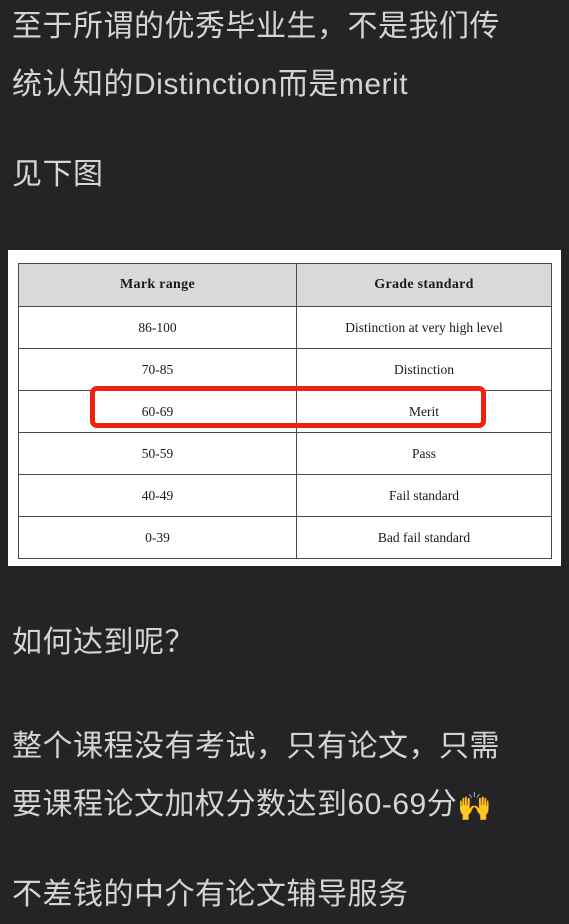 The height and width of the screenshot is (924, 569). Describe the element at coordinates (424, 537) in the screenshot. I see `cell-grade-standard: Bad fail standard` at that location.